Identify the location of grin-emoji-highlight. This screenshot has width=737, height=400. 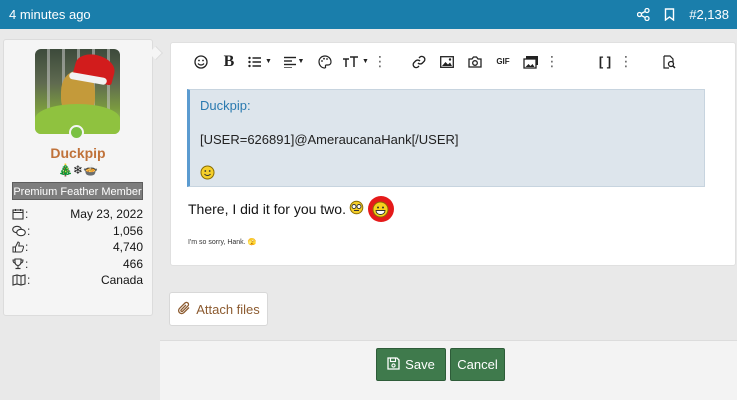
(380, 209).